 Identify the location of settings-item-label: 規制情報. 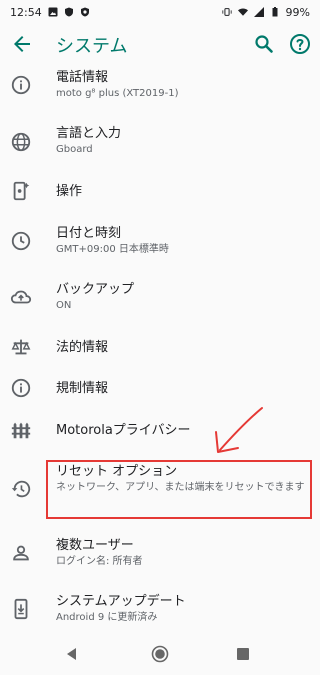
(82, 388).